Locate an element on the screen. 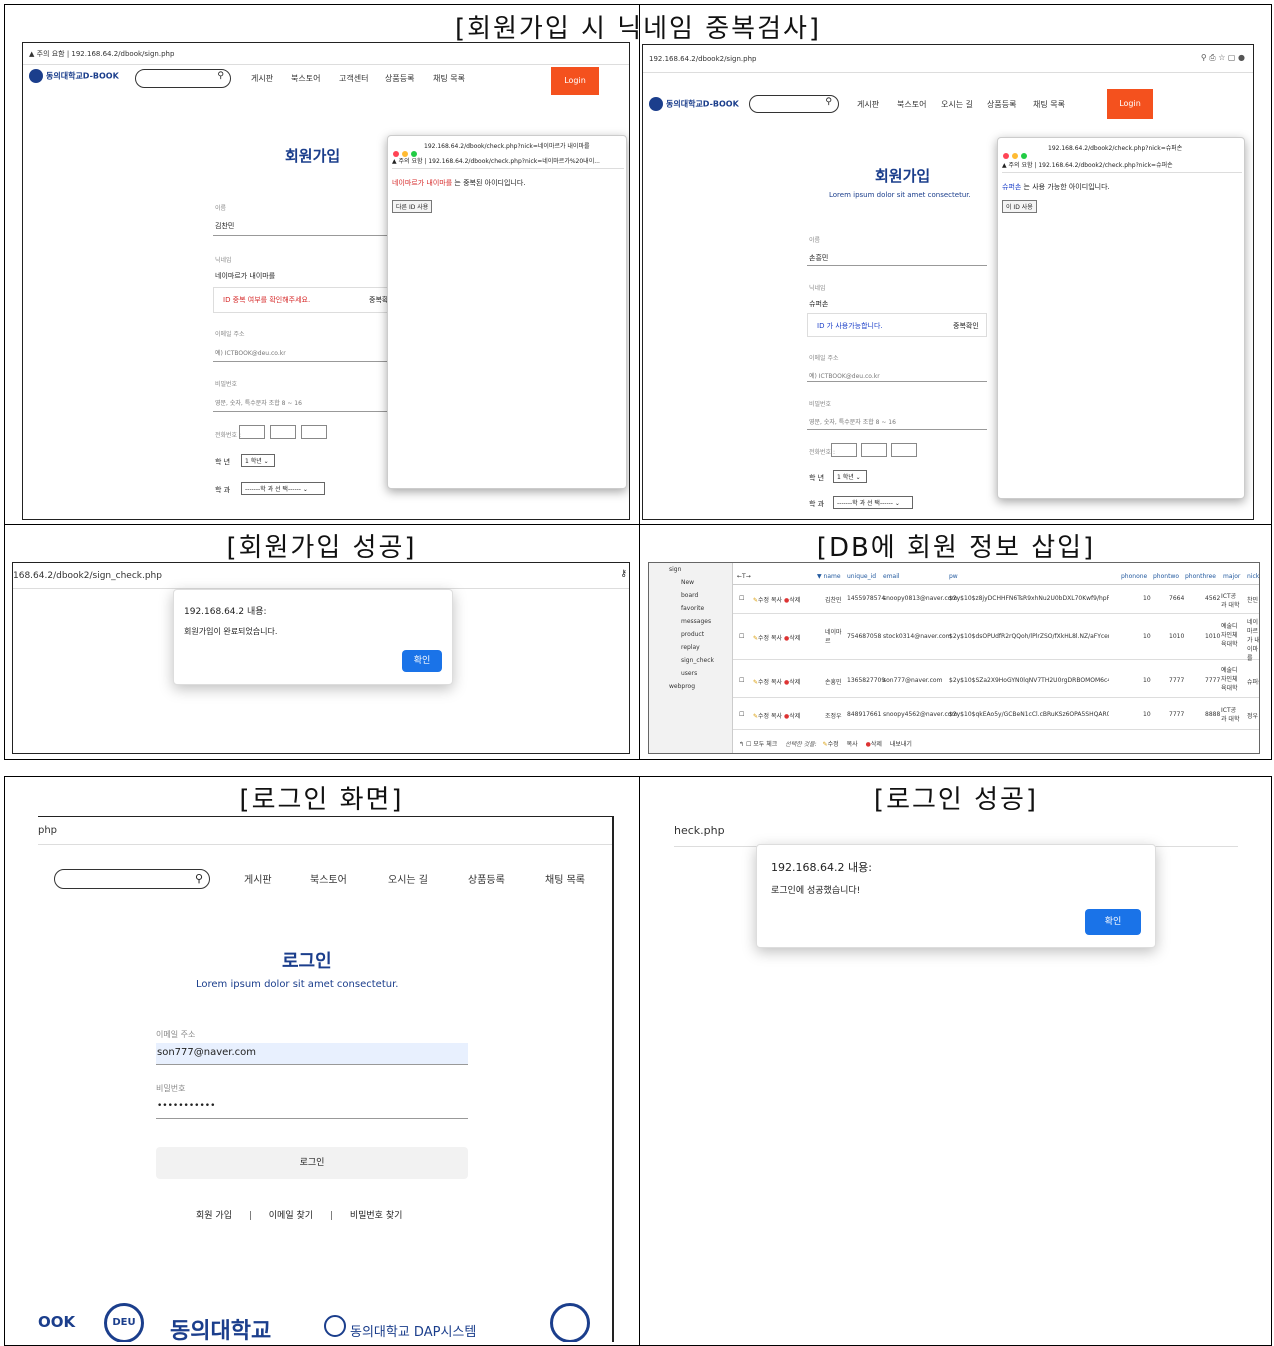 This screenshot has height=1346, width=1274. tree-item-sign-check: sign_check is located at coordinates (697, 660).